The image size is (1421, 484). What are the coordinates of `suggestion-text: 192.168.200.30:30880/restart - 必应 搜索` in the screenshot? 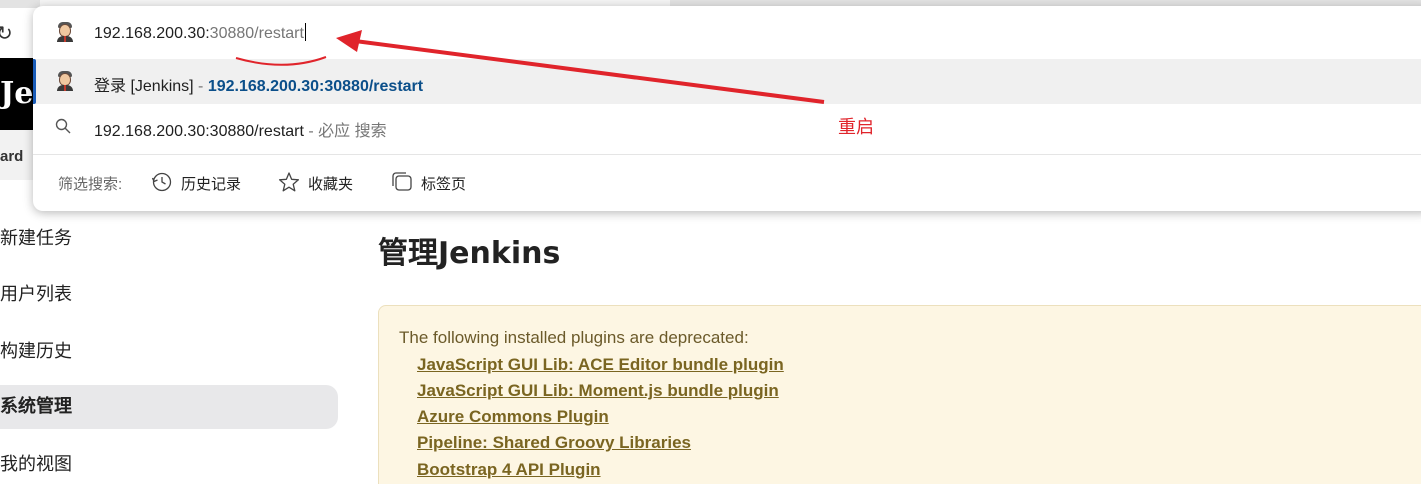 It's located at (240, 129).